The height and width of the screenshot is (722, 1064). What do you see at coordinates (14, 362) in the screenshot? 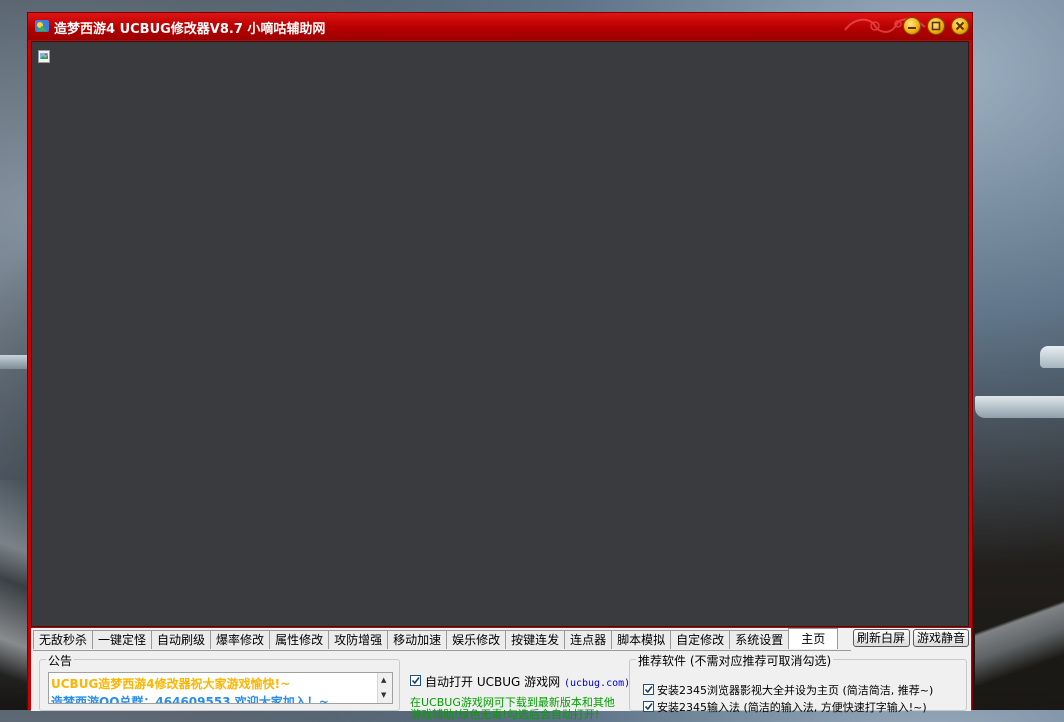
I see `wallpaper-ice-left` at bounding box center [14, 362].